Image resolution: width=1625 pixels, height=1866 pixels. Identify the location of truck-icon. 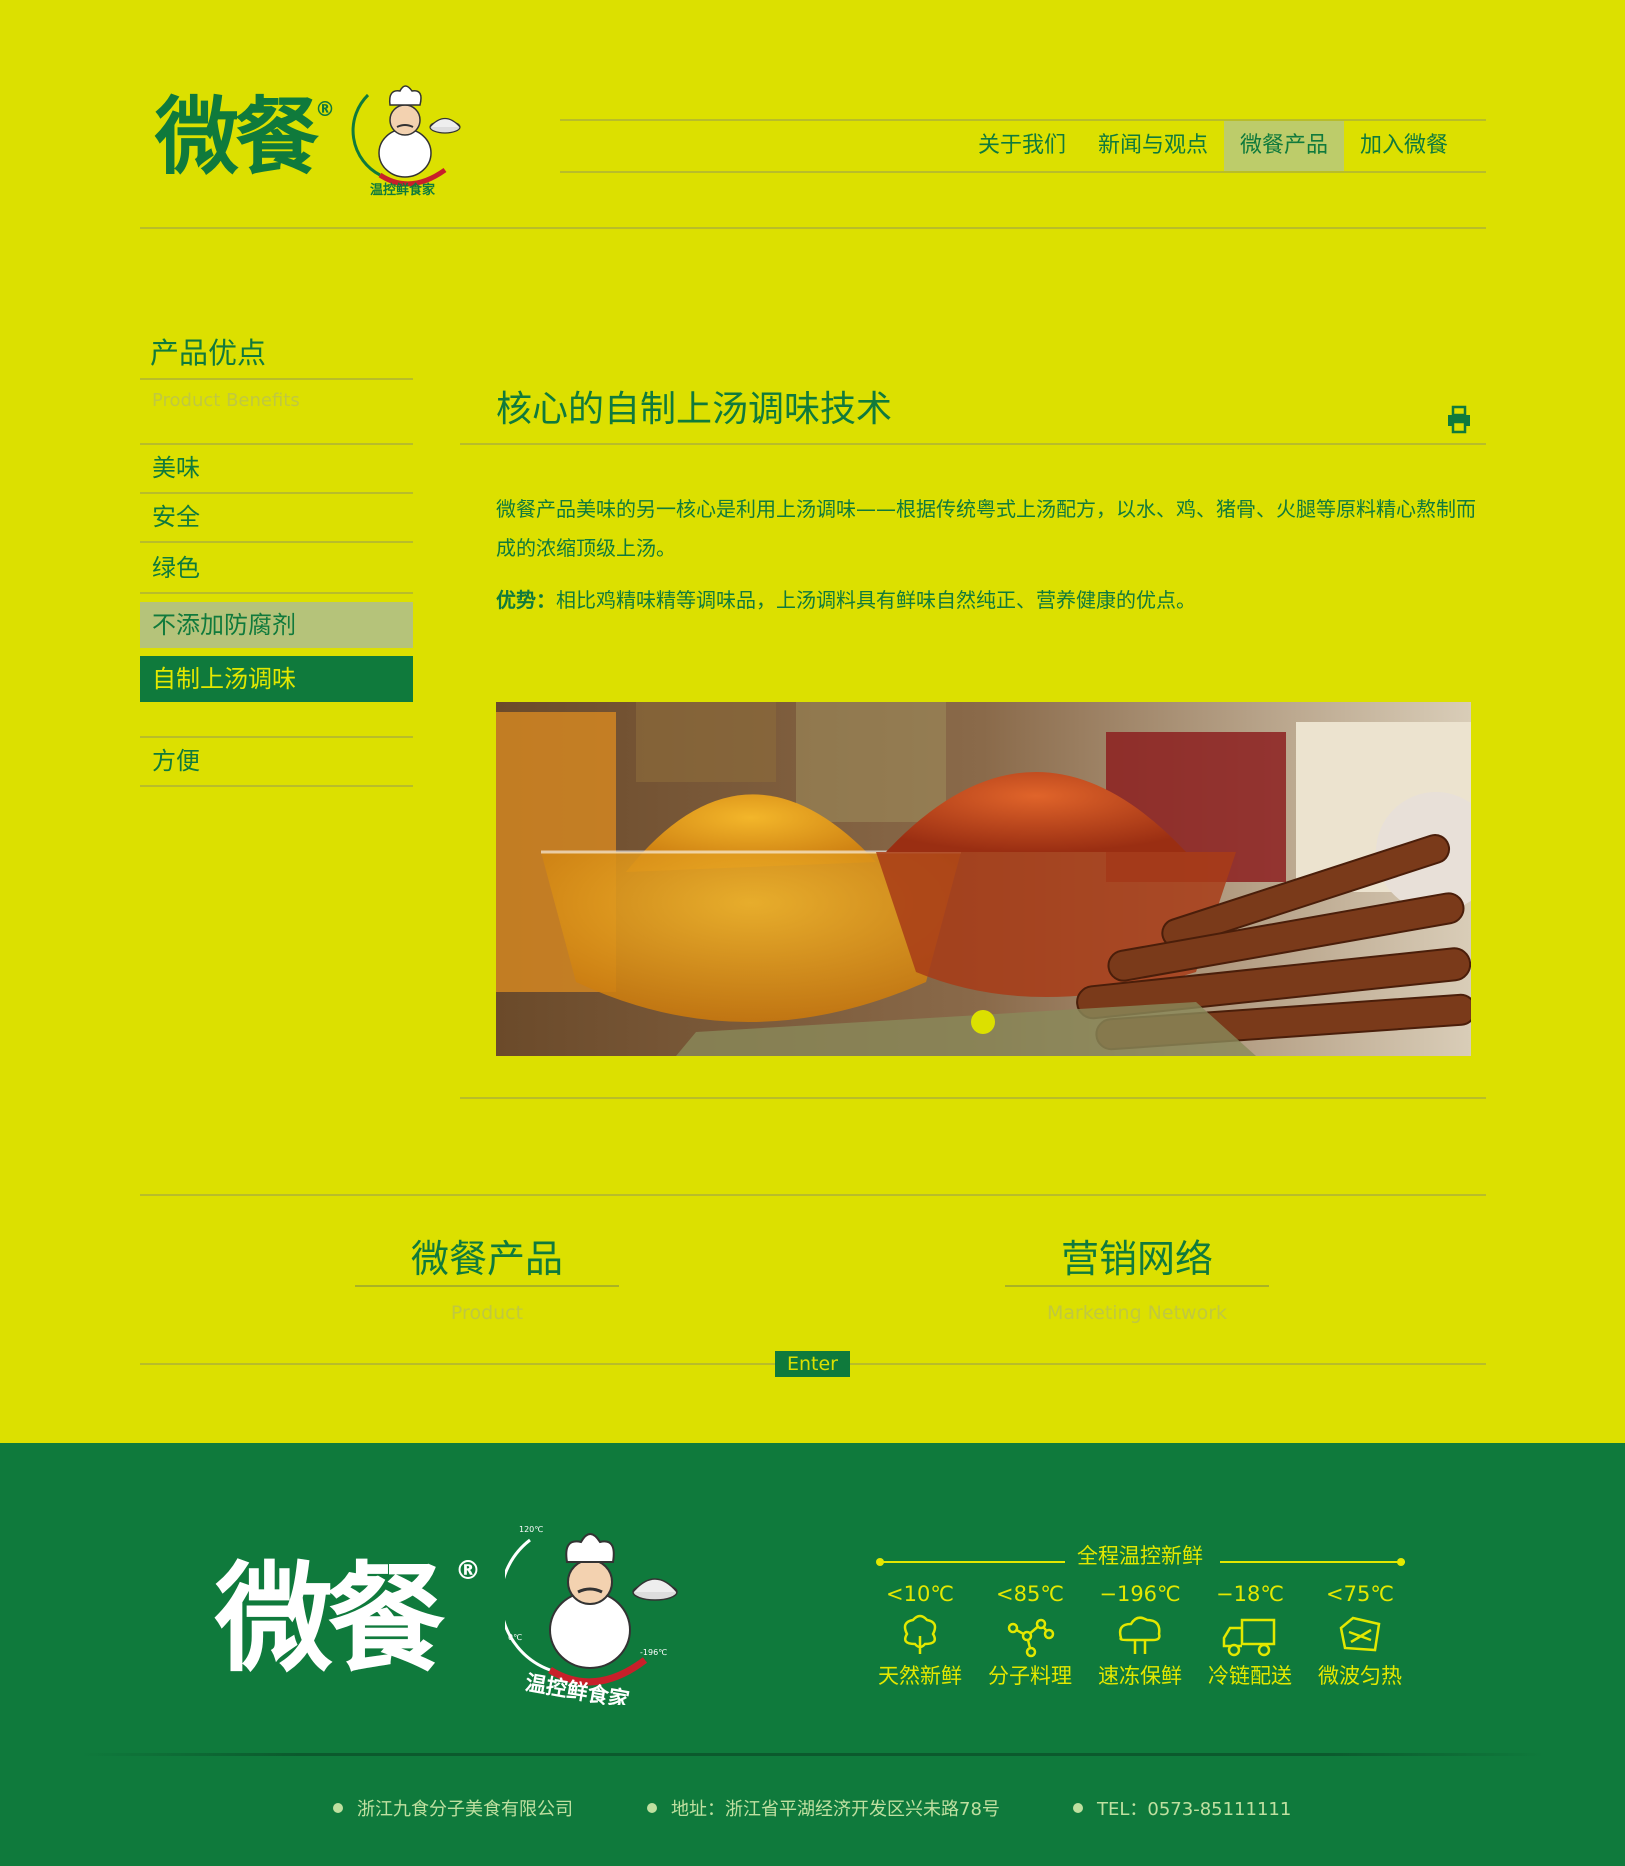
(1250, 1636).